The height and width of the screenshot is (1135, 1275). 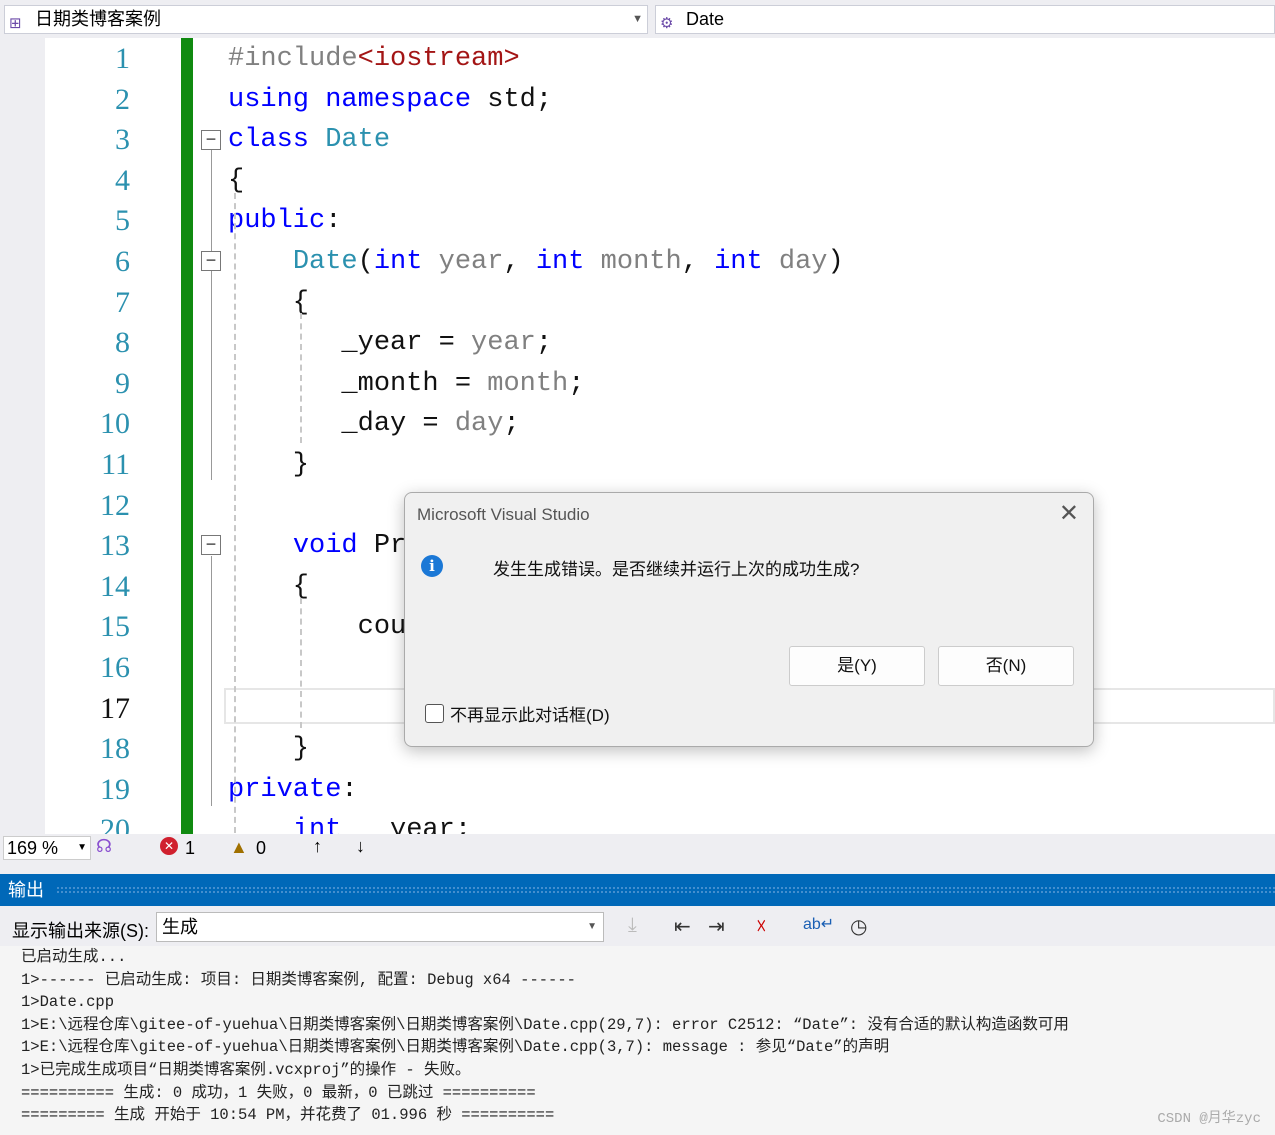 I want to click on line-number: 7, so click(x=122, y=302).